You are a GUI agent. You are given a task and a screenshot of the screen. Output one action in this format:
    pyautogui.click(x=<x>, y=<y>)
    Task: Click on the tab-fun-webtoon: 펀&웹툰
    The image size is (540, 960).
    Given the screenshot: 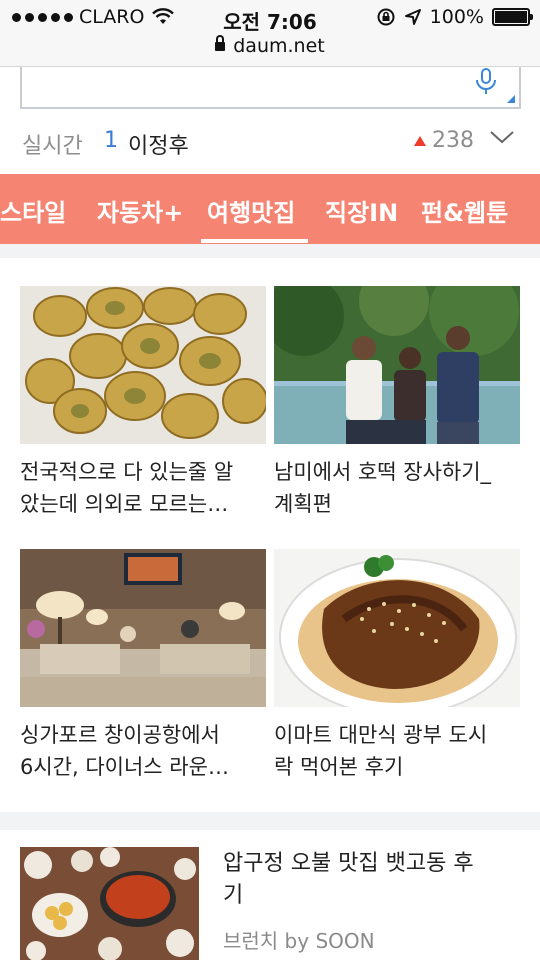 What is the action you would take?
    pyautogui.click(x=464, y=210)
    